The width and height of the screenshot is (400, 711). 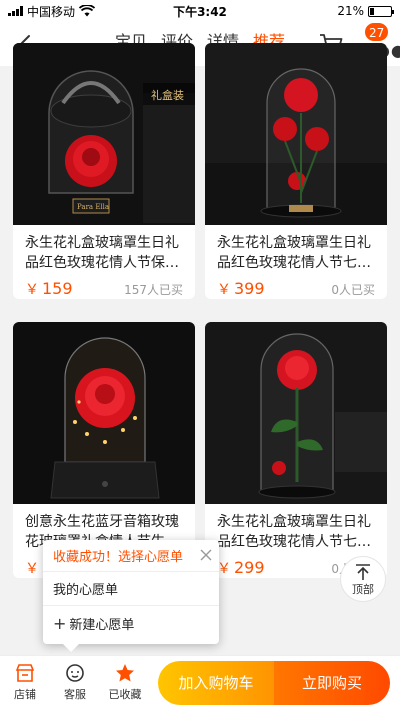 What do you see at coordinates (363, 572) in the screenshot?
I see `arrow-up-icon` at bounding box center [363, 572].